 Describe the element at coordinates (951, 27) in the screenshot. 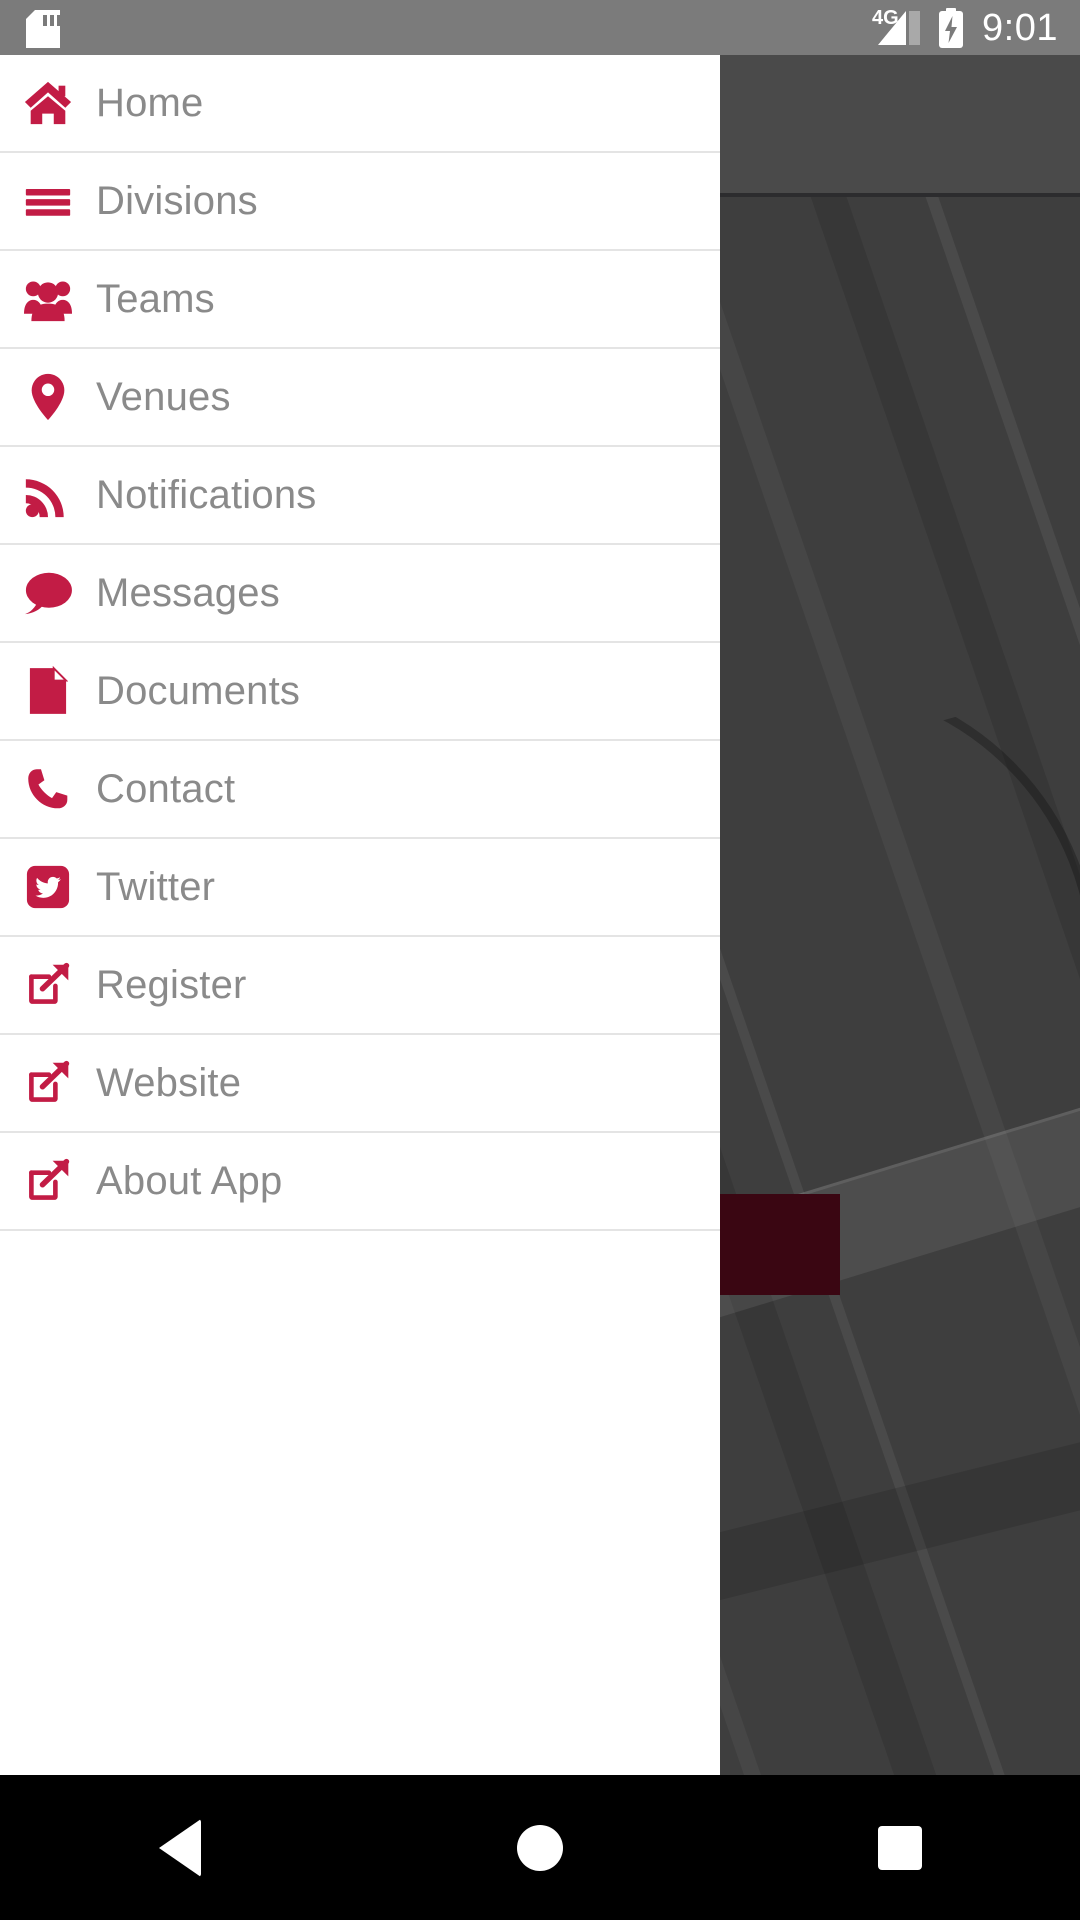

I see `battery-charging-icon` at that location.